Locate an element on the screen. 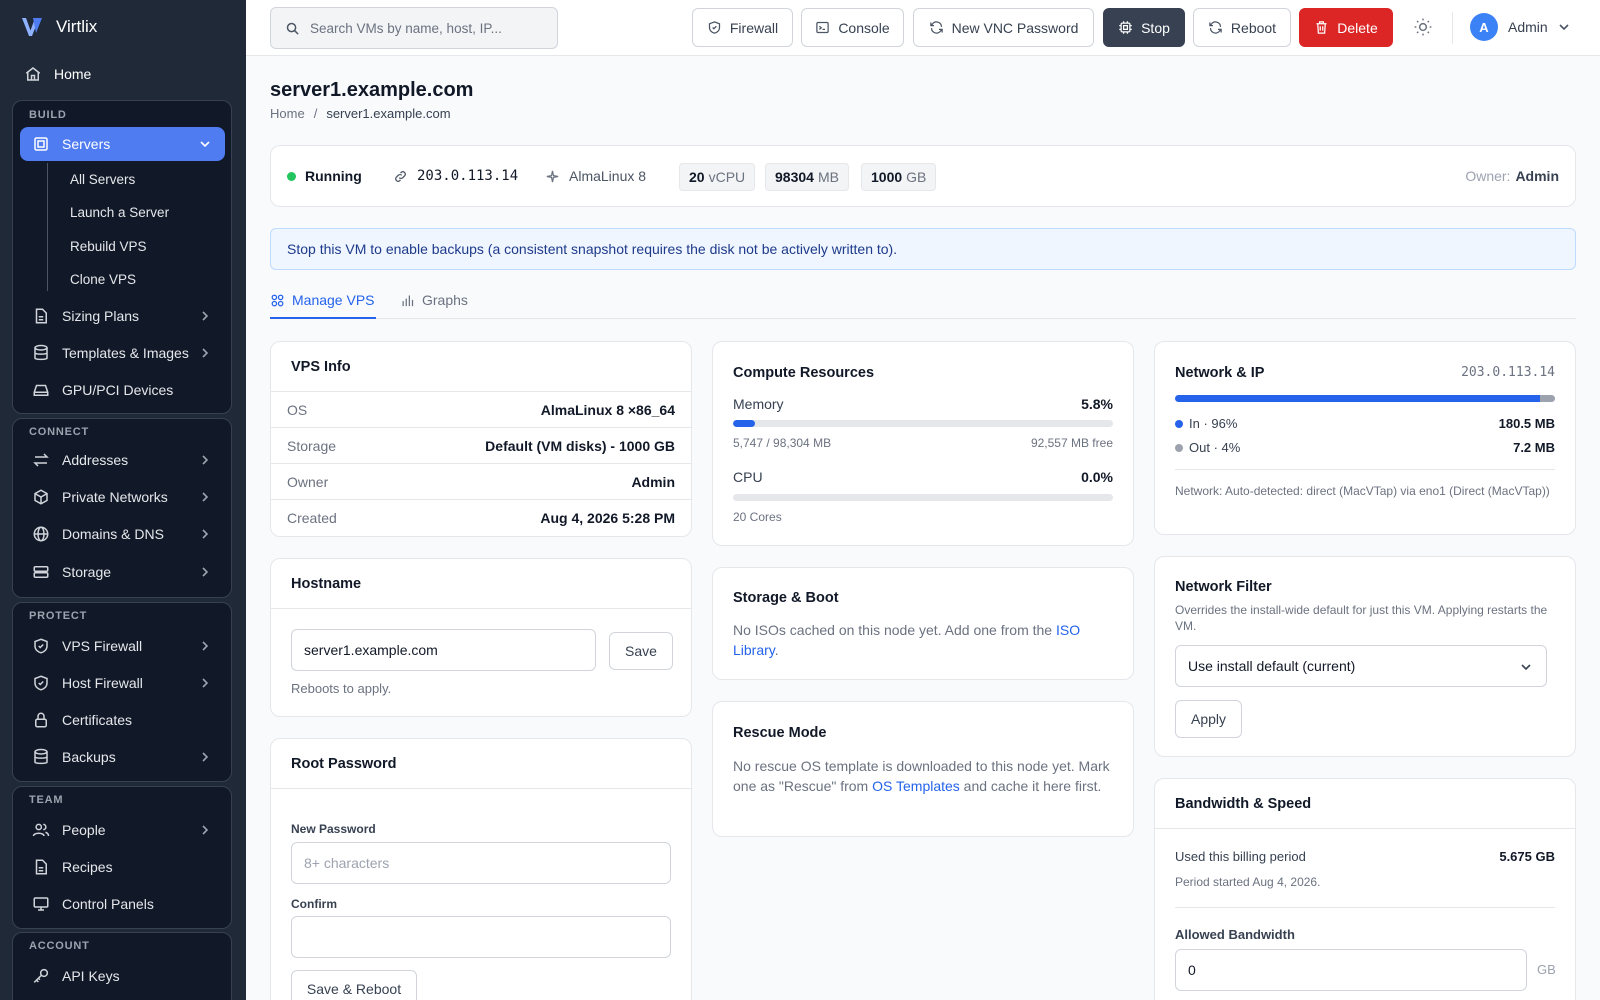 This screenshot has height=1000, width=1600. sidebar-item-private-networks: Private Networks is located at coordinates (122, 497).